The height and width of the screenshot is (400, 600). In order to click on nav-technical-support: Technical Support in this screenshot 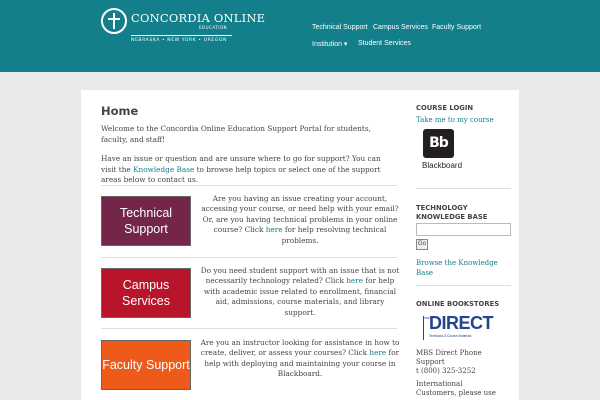, I will do `click(340, 27)`.